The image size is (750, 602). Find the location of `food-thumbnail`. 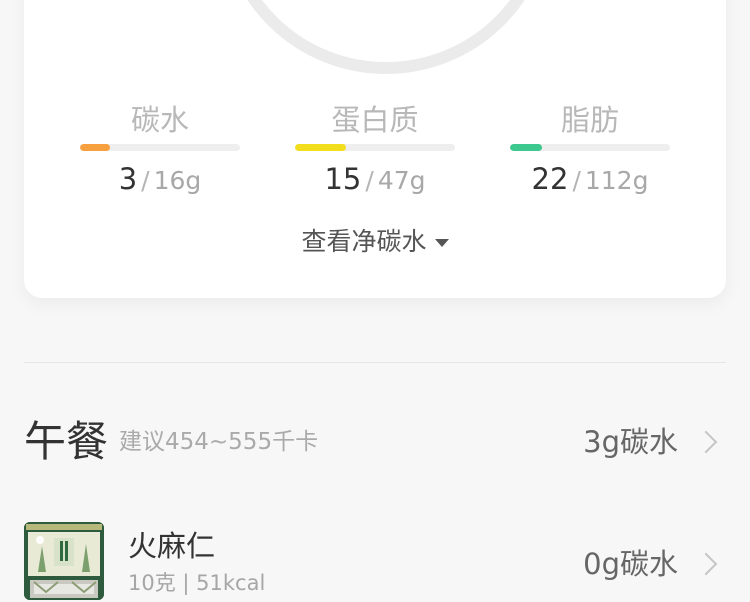

food-thumbnail is located at coordinates (64, 561).